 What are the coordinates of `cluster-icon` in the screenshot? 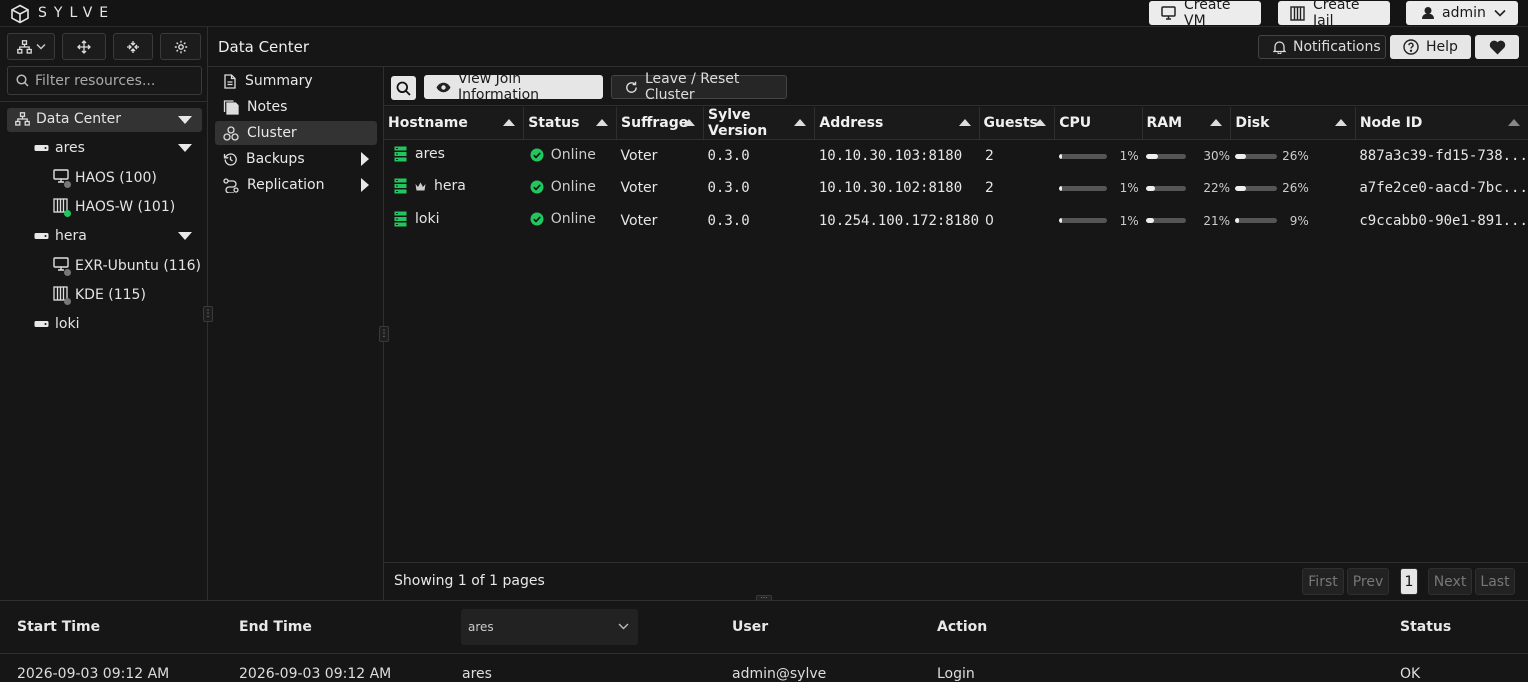 It's located at (231, 133).